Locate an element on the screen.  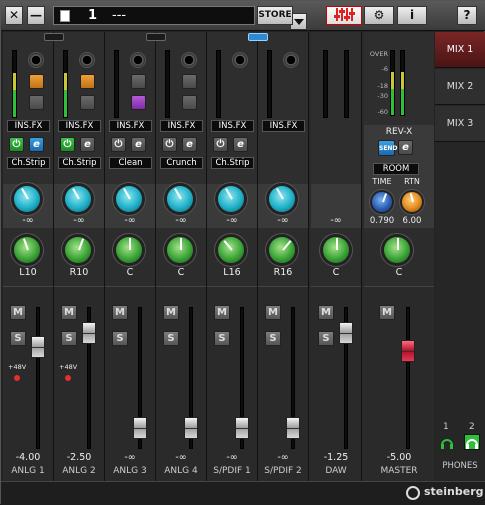
edit-icon: e is located at coordinates (189, 144).